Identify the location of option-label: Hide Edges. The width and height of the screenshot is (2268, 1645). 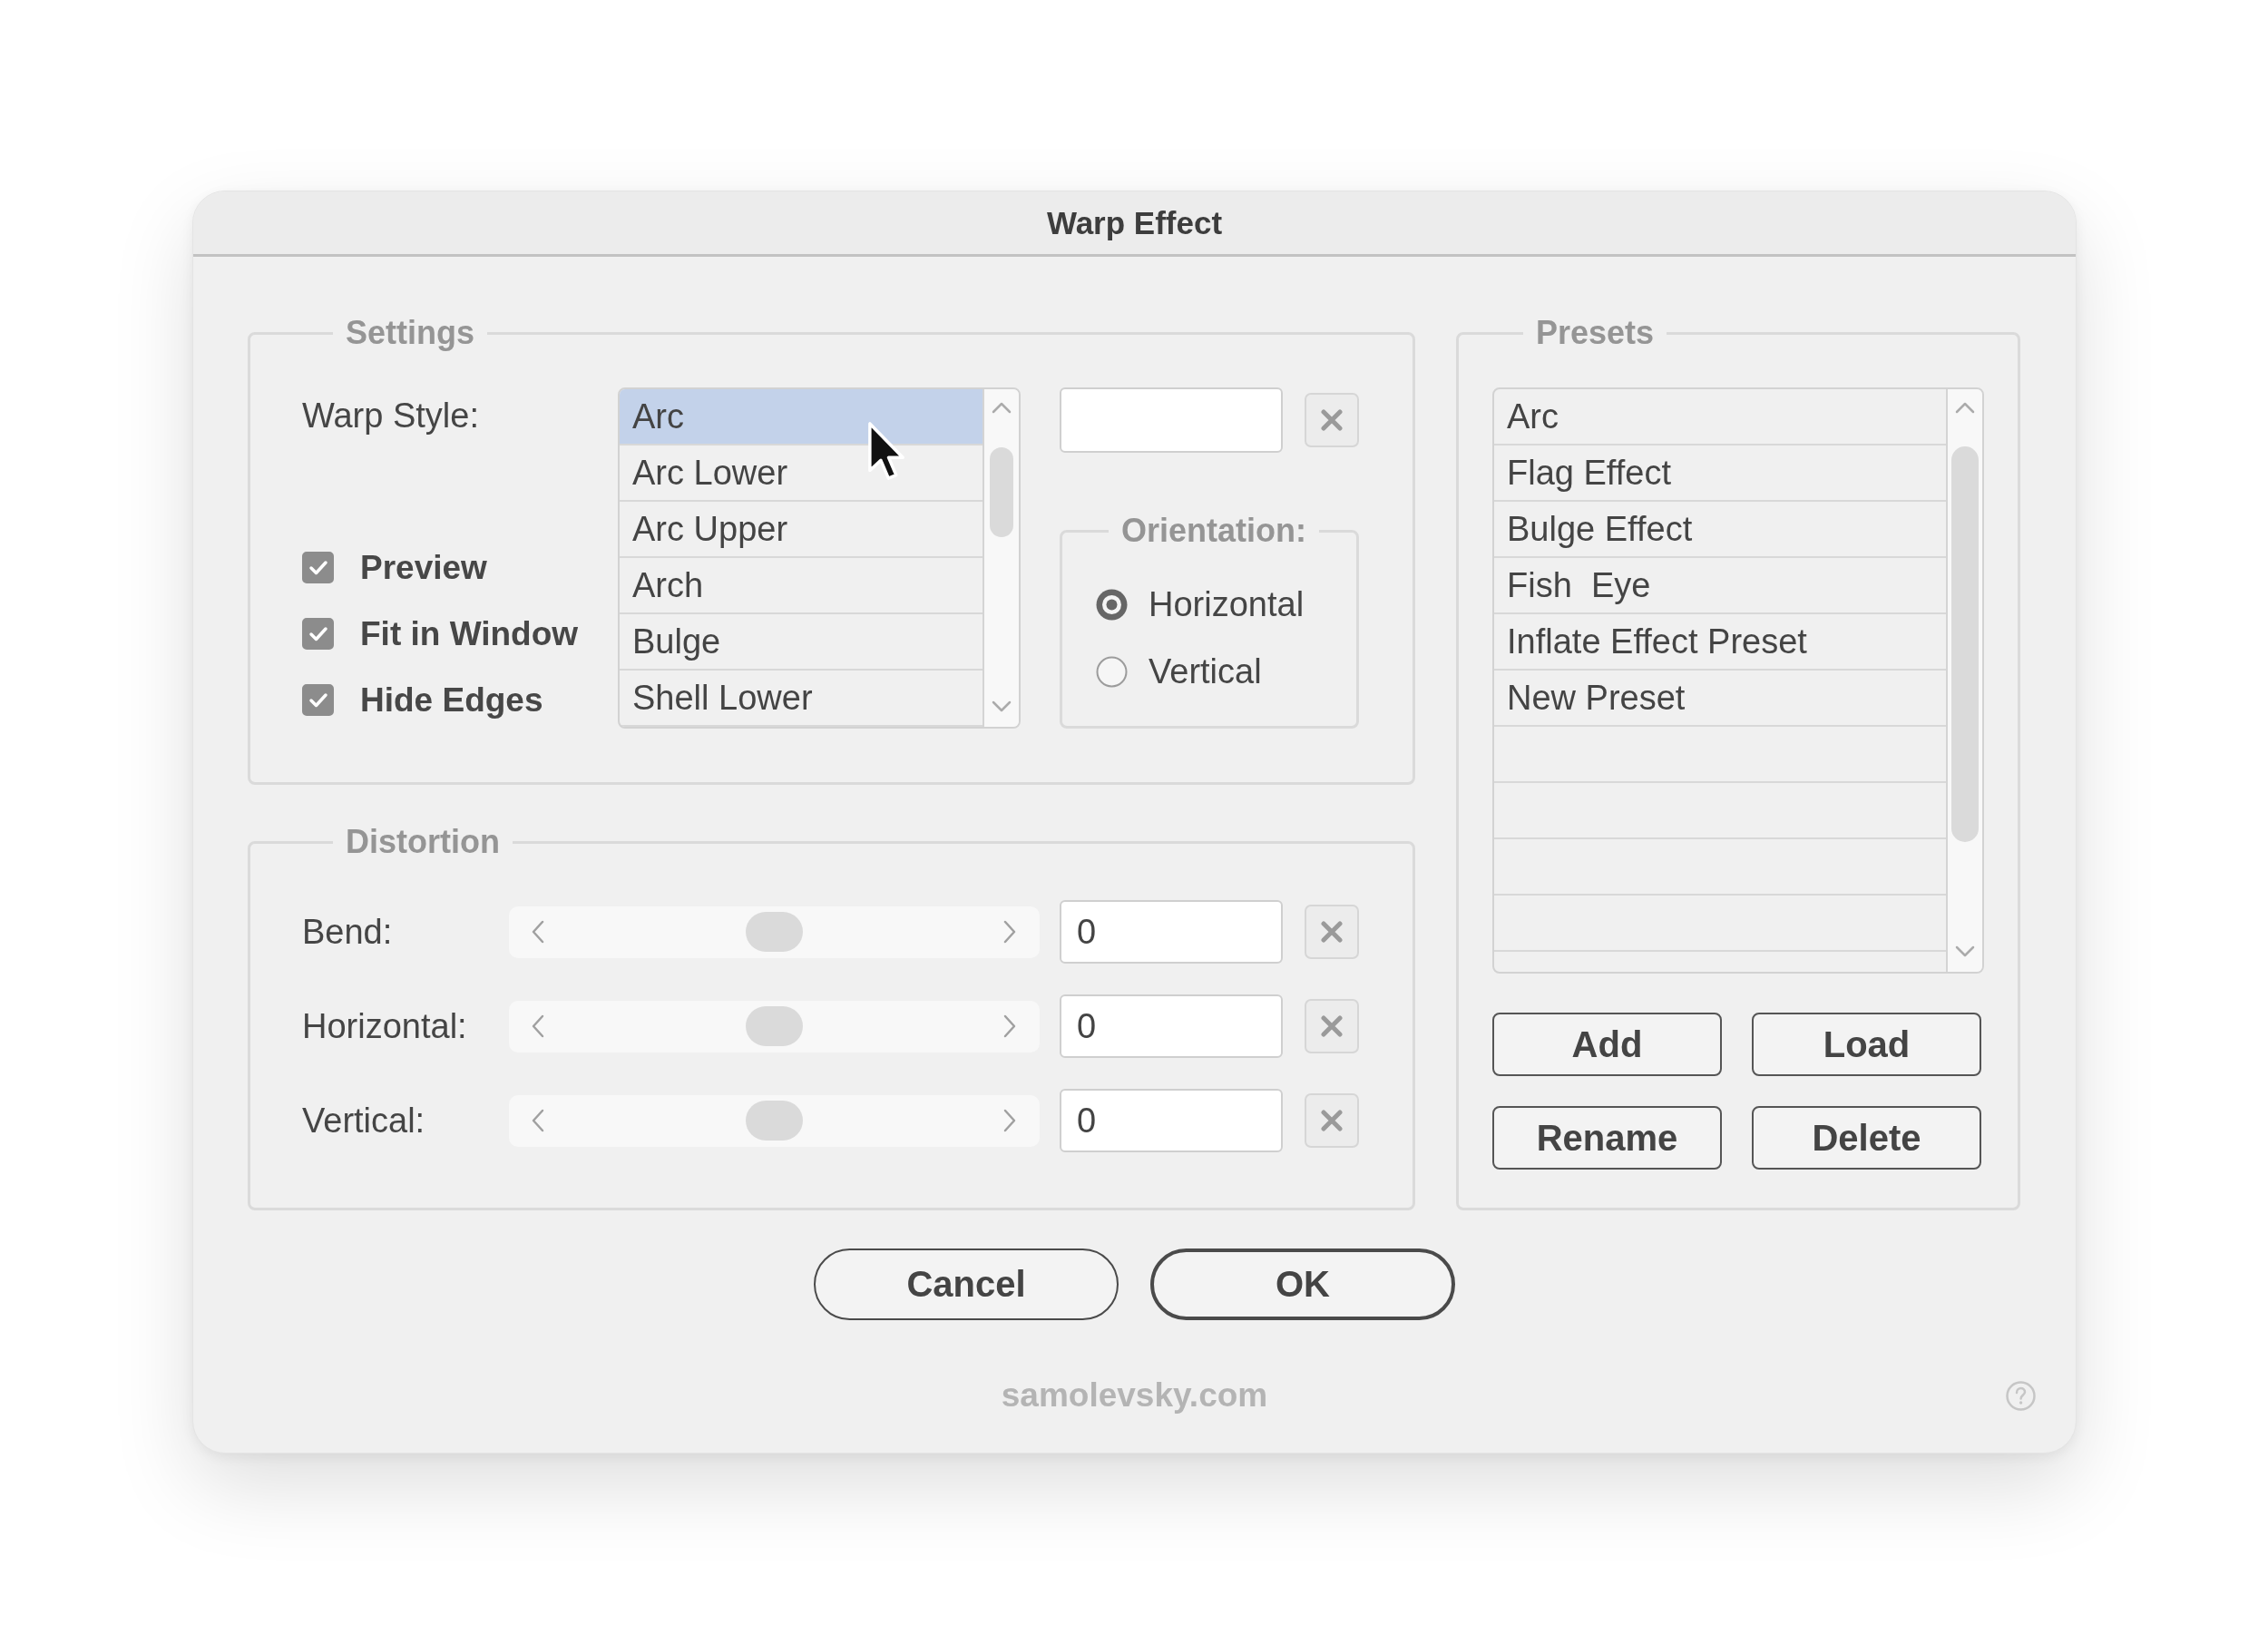
(452, 700).